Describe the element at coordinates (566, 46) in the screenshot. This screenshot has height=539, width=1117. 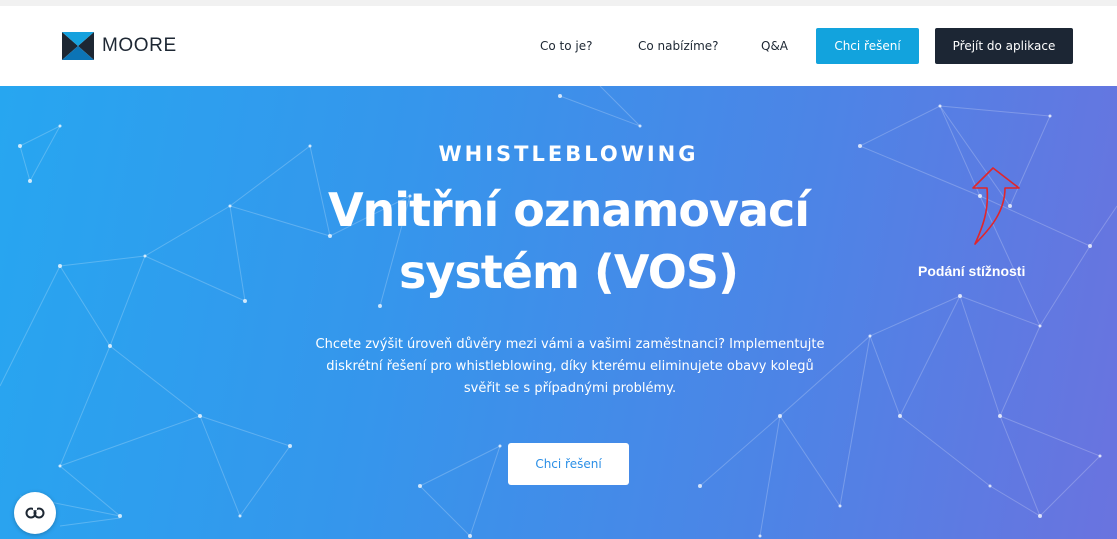
I see `nav-item-co-to-je: Co to je?` at that location.